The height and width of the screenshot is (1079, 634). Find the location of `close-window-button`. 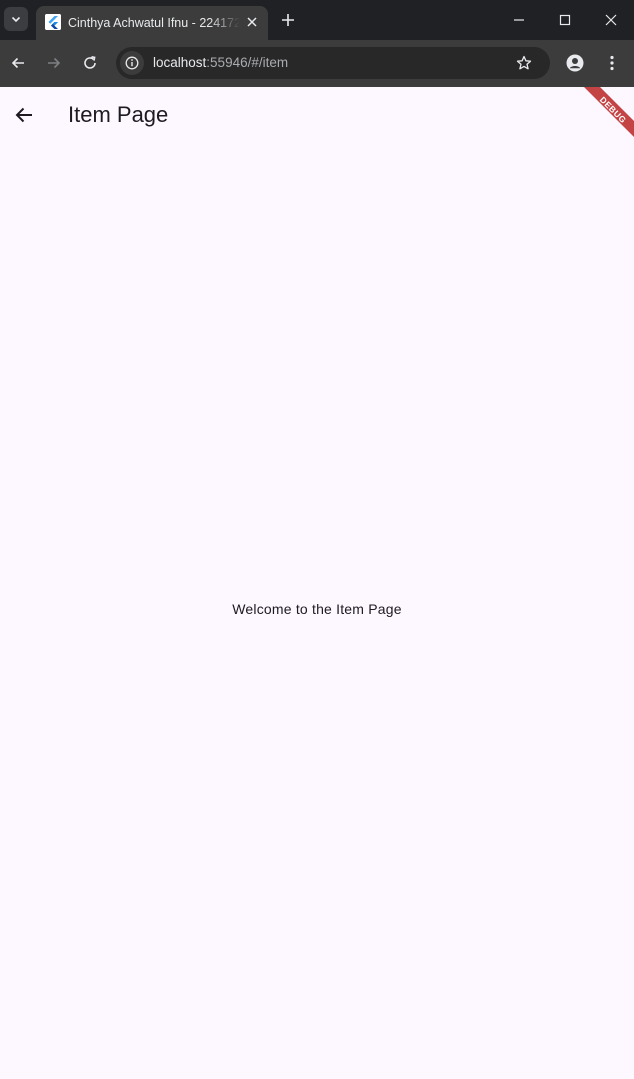

close-window-button is located at coordinates (611, 20).